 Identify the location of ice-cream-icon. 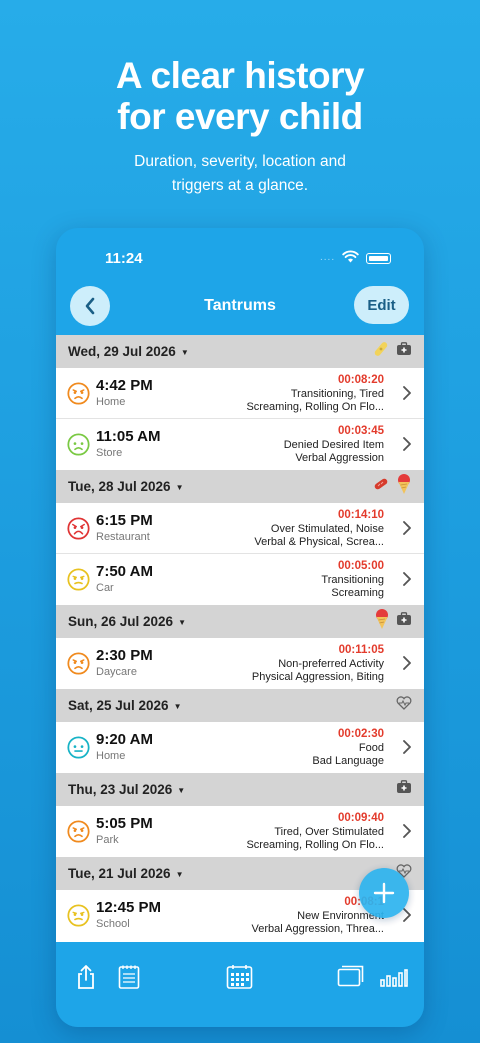
(404, 486).